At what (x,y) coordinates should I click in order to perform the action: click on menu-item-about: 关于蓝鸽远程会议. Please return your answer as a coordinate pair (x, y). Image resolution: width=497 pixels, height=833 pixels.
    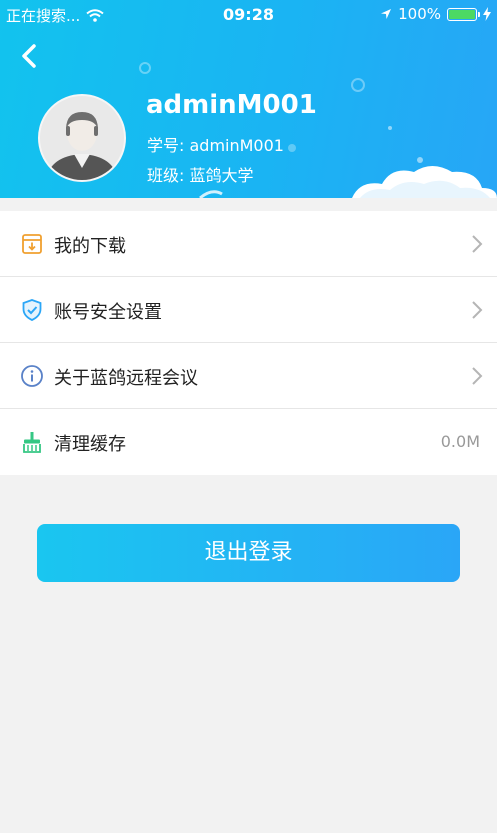
    Looking at the image, I should click on (248, 376).